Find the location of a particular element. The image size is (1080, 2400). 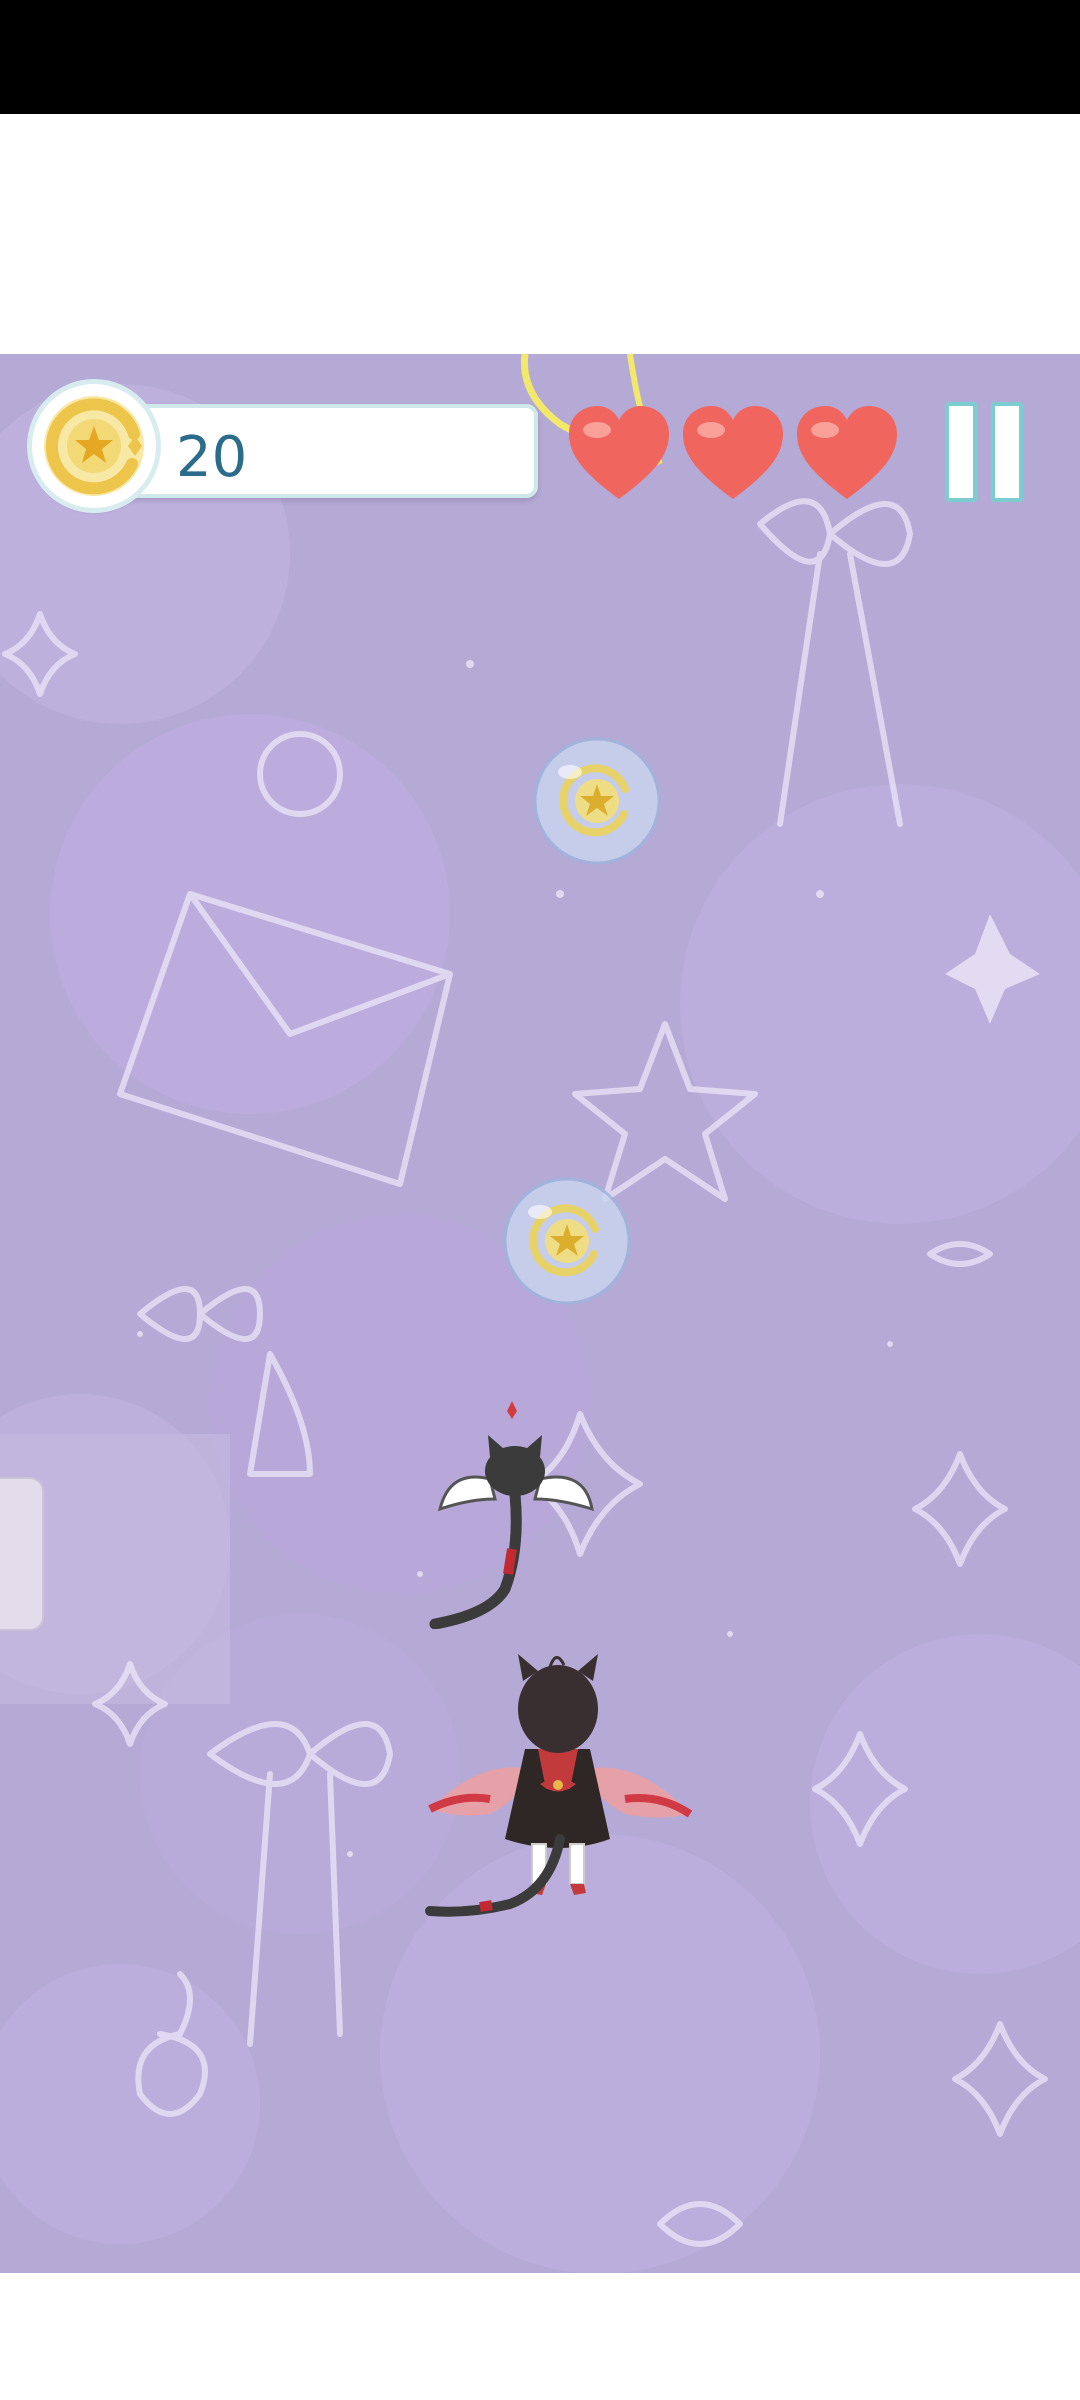

status-bar is located at coordinates (540, 57).